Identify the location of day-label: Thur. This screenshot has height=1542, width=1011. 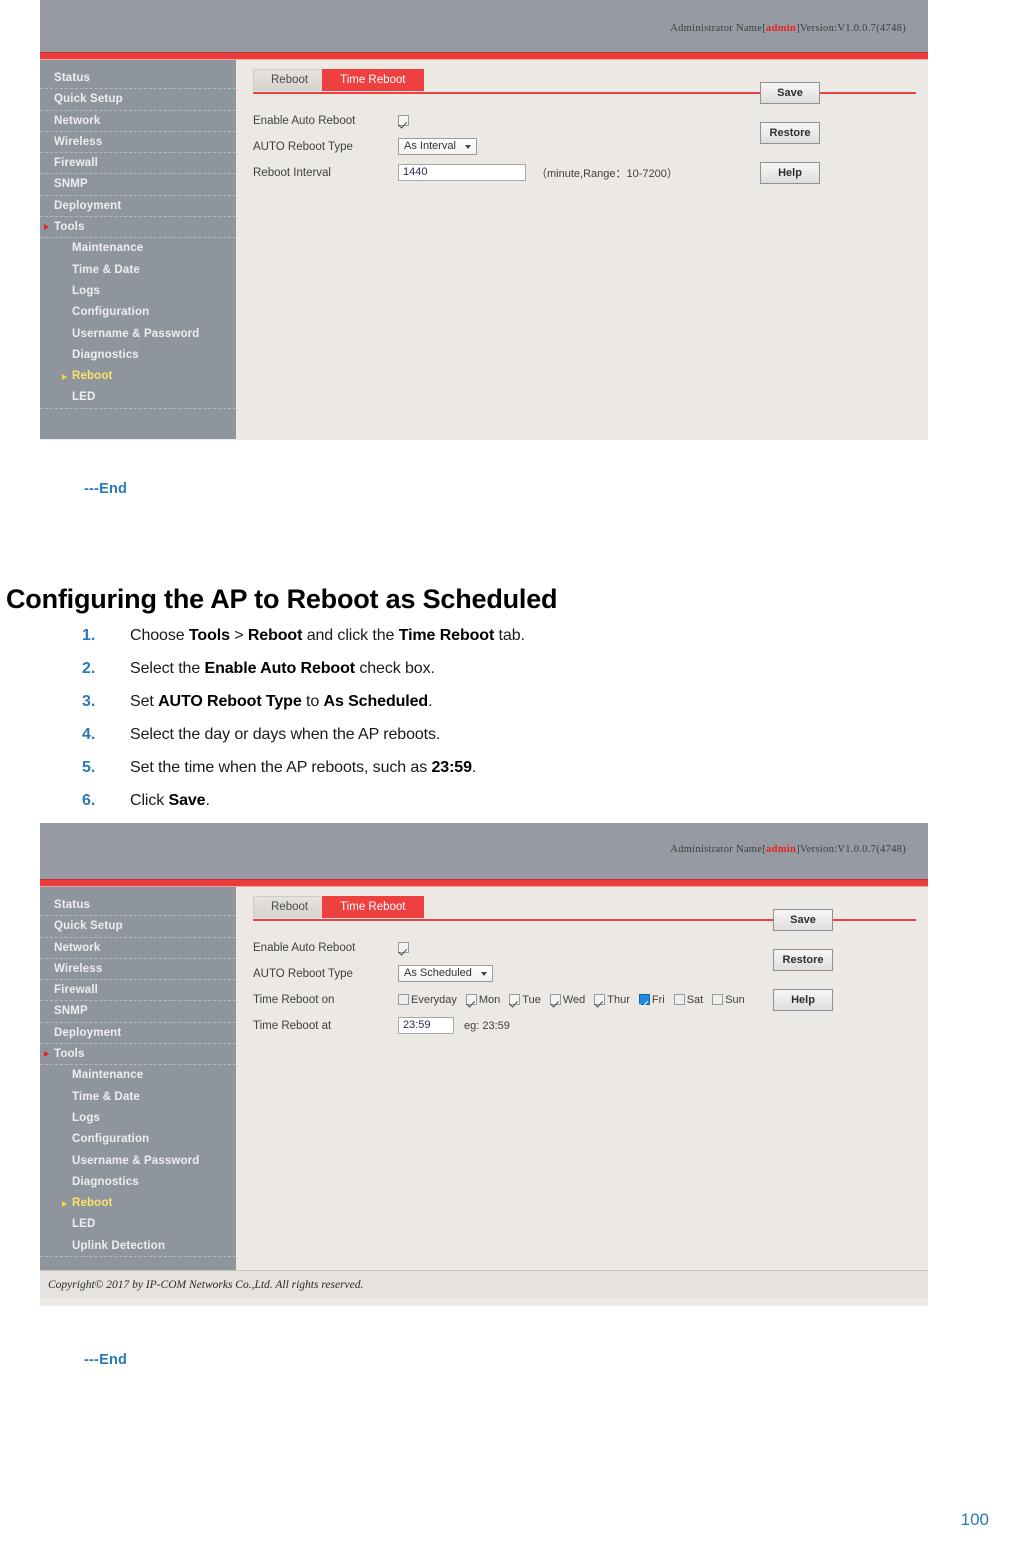
(618, 999).